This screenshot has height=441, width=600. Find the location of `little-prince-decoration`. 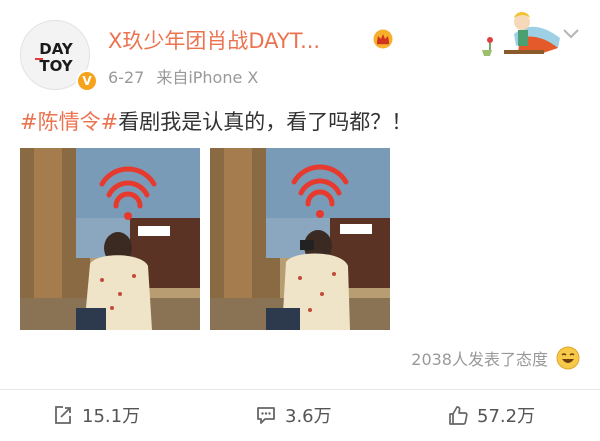

little-prince-decoration is located at coordinates (521, 34).